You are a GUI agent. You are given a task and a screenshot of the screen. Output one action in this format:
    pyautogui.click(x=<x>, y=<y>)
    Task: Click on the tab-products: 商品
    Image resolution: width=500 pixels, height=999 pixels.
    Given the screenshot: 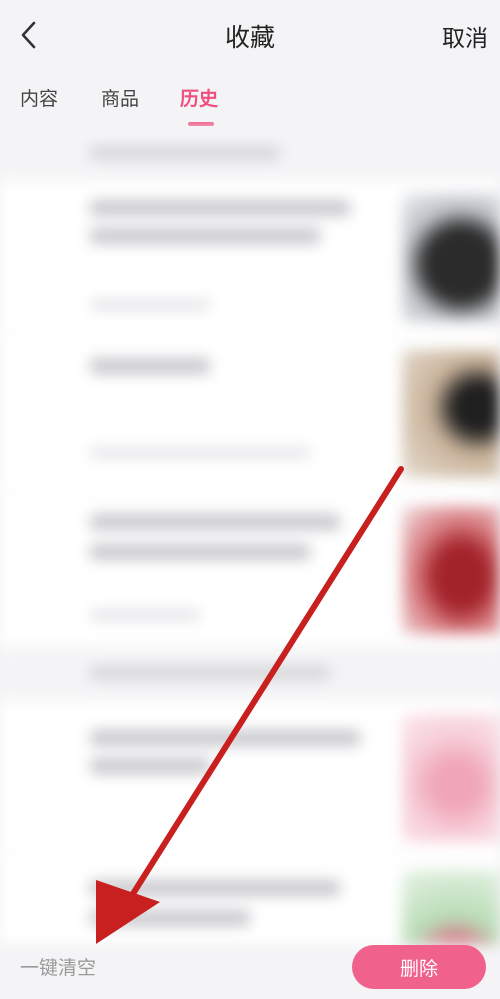 What is the action you would take?
    pyautogui.click(x=120, y=97)
    